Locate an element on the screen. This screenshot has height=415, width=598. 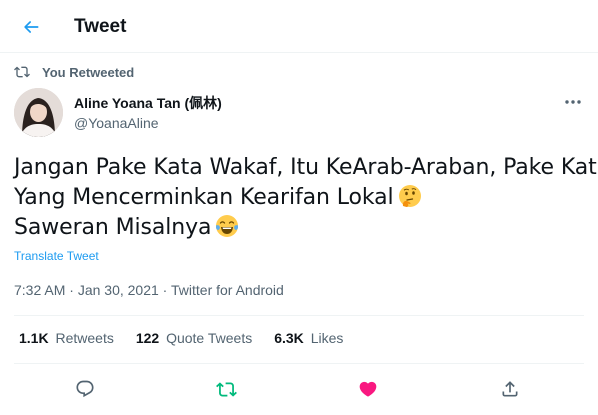
tweet-text-line-2-content: Yang Mencerminkan Kearifan Lokal is located at coordinates (204, 197).